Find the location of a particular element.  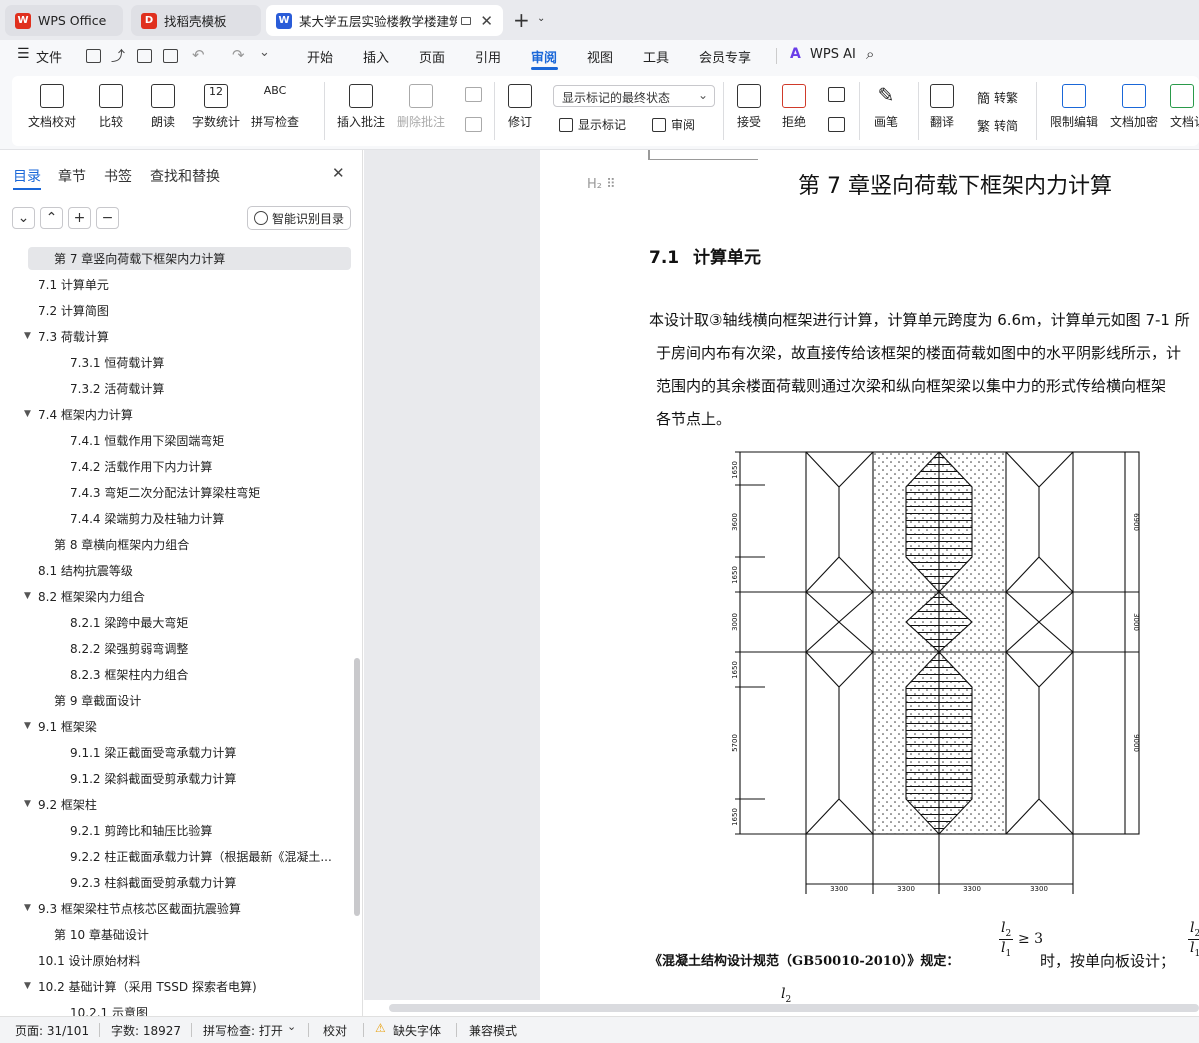

prev-comment-icon is located at coordinates (473, 94).